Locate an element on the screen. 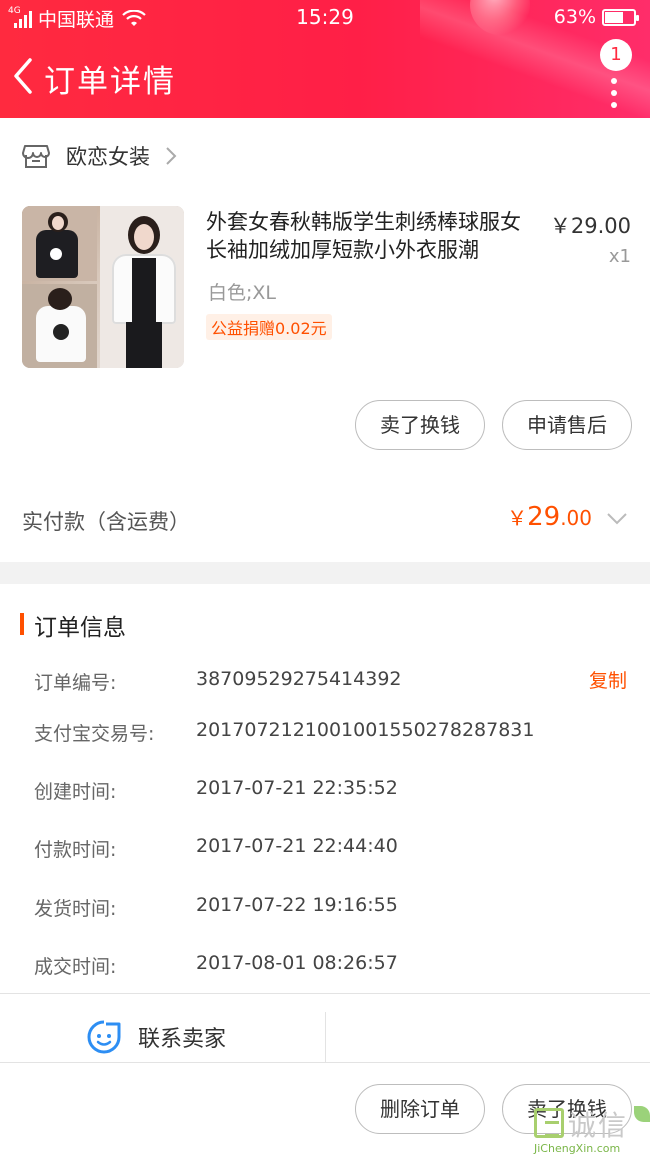 This screenshot has width=650, height=1155. sell-back-button: 卖了换钱 is located at coordinates (420, 425).